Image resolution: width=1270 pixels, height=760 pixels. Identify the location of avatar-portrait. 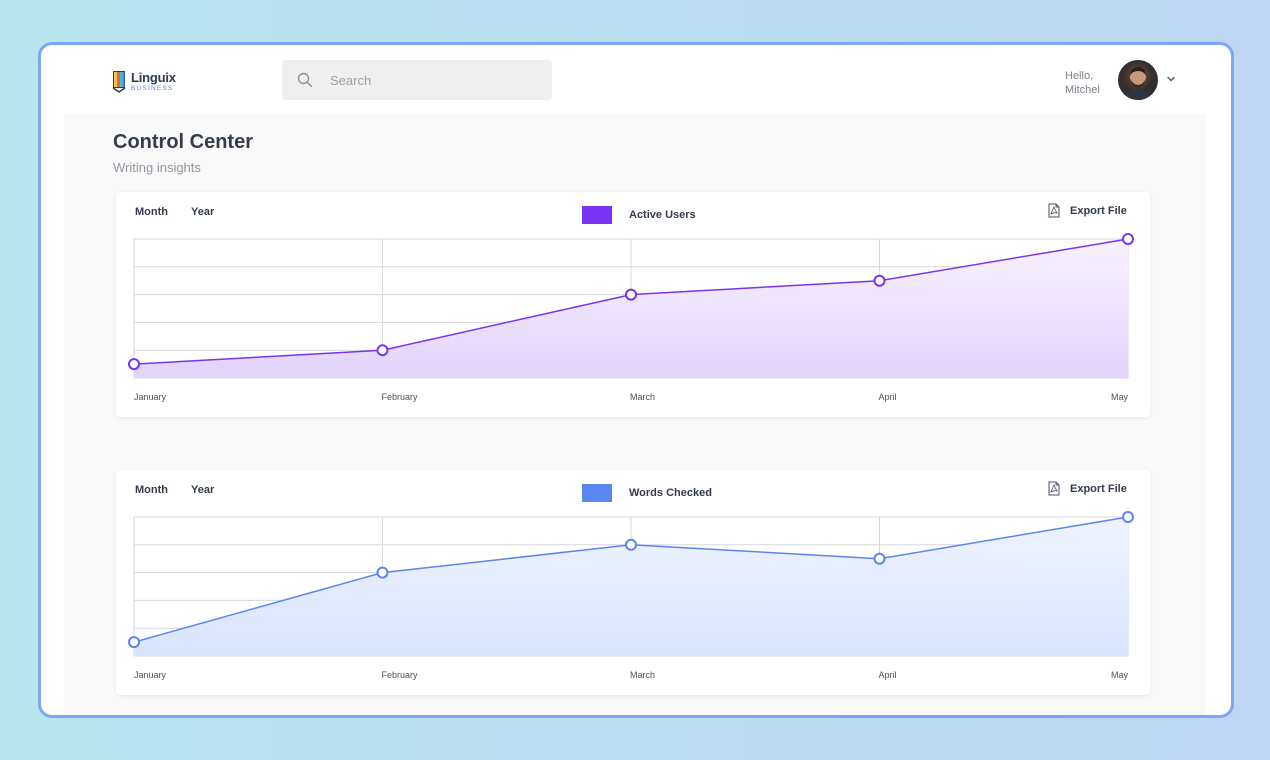
(1138, 83).